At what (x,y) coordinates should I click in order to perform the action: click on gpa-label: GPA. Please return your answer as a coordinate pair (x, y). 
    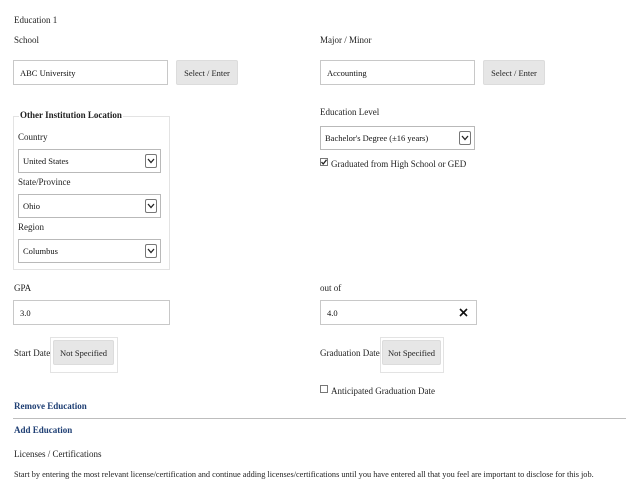
    Looking at the image, I should click on (23, 288).